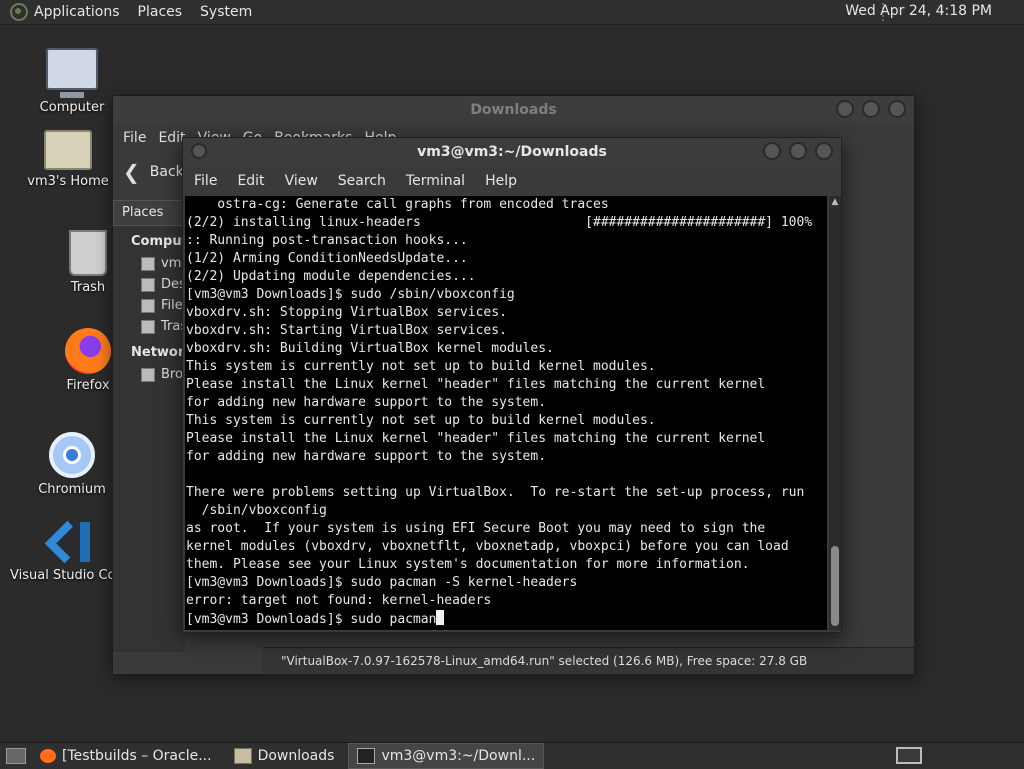  Describe the element at coordinates (366, 756) in the screenshot. I see `terminal-icon` at that location.